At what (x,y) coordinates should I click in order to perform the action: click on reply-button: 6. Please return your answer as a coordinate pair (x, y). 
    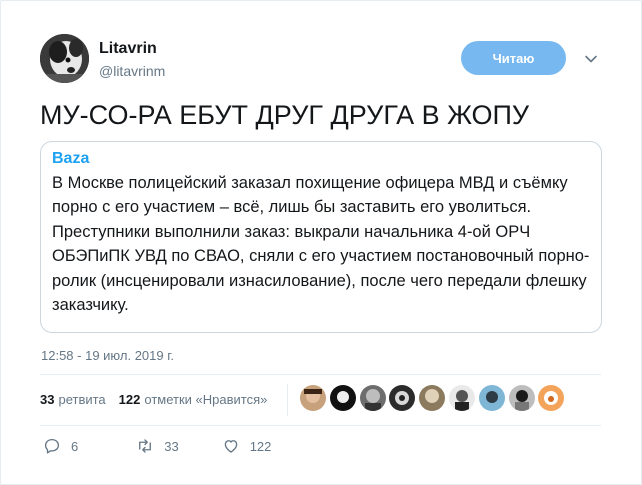
    Looking at the image, I should click on (60, 446).